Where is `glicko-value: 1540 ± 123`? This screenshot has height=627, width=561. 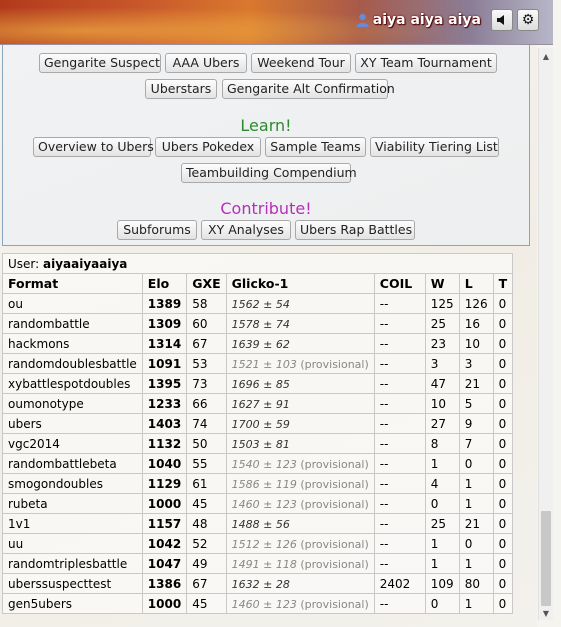
glicko-value: 1540 ± 123 is located at coordinates (264, 464).